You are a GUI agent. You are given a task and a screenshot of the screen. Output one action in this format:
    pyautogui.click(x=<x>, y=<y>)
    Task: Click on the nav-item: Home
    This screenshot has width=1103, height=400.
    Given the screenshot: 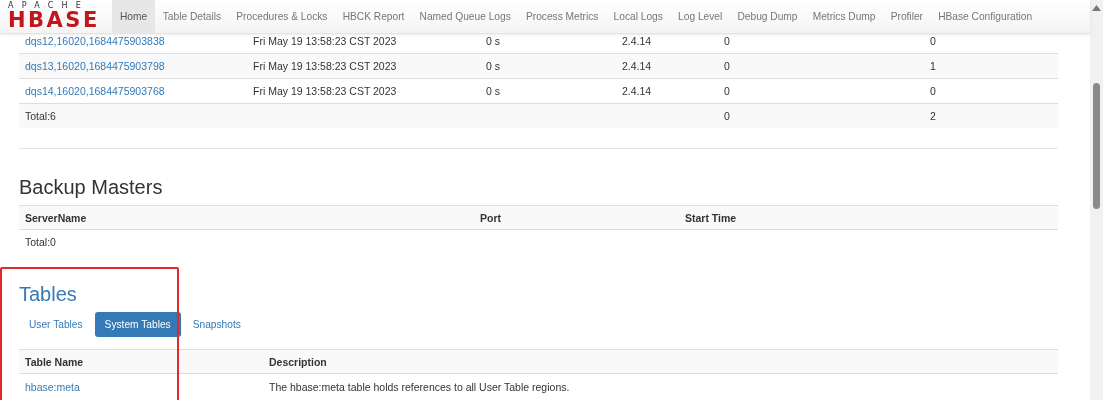 What is the action you would take?
    pyautogui.click(x=134, y=16)
    